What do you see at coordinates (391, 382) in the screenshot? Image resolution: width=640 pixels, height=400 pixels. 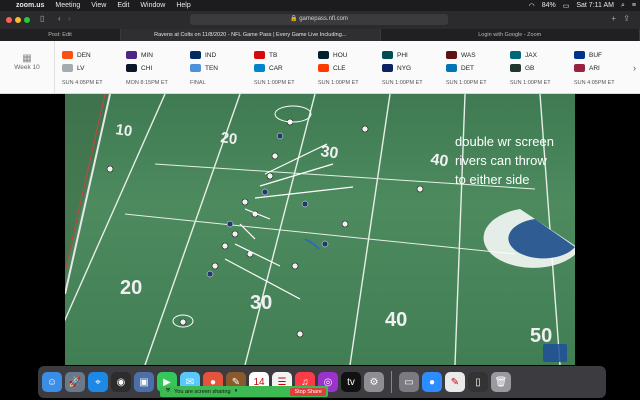 I see `dock-divider` at bounding box center [391, 382].